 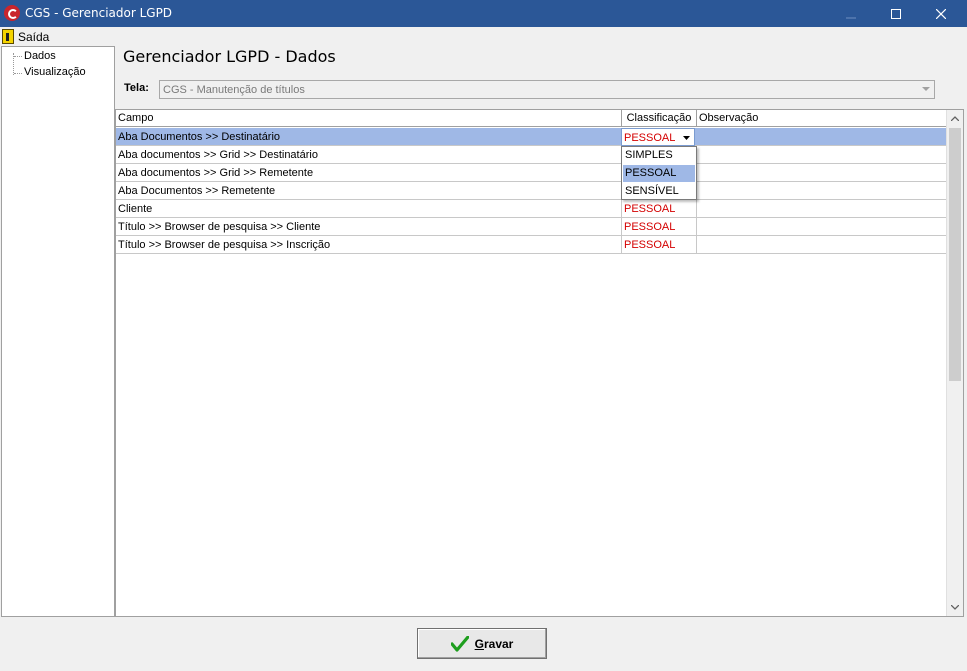 What do you see at coordinates (547, 89) in the screenshot?
I see `tela-select: CGS - Manutenção de títulos` at bounding box center [547, 89].